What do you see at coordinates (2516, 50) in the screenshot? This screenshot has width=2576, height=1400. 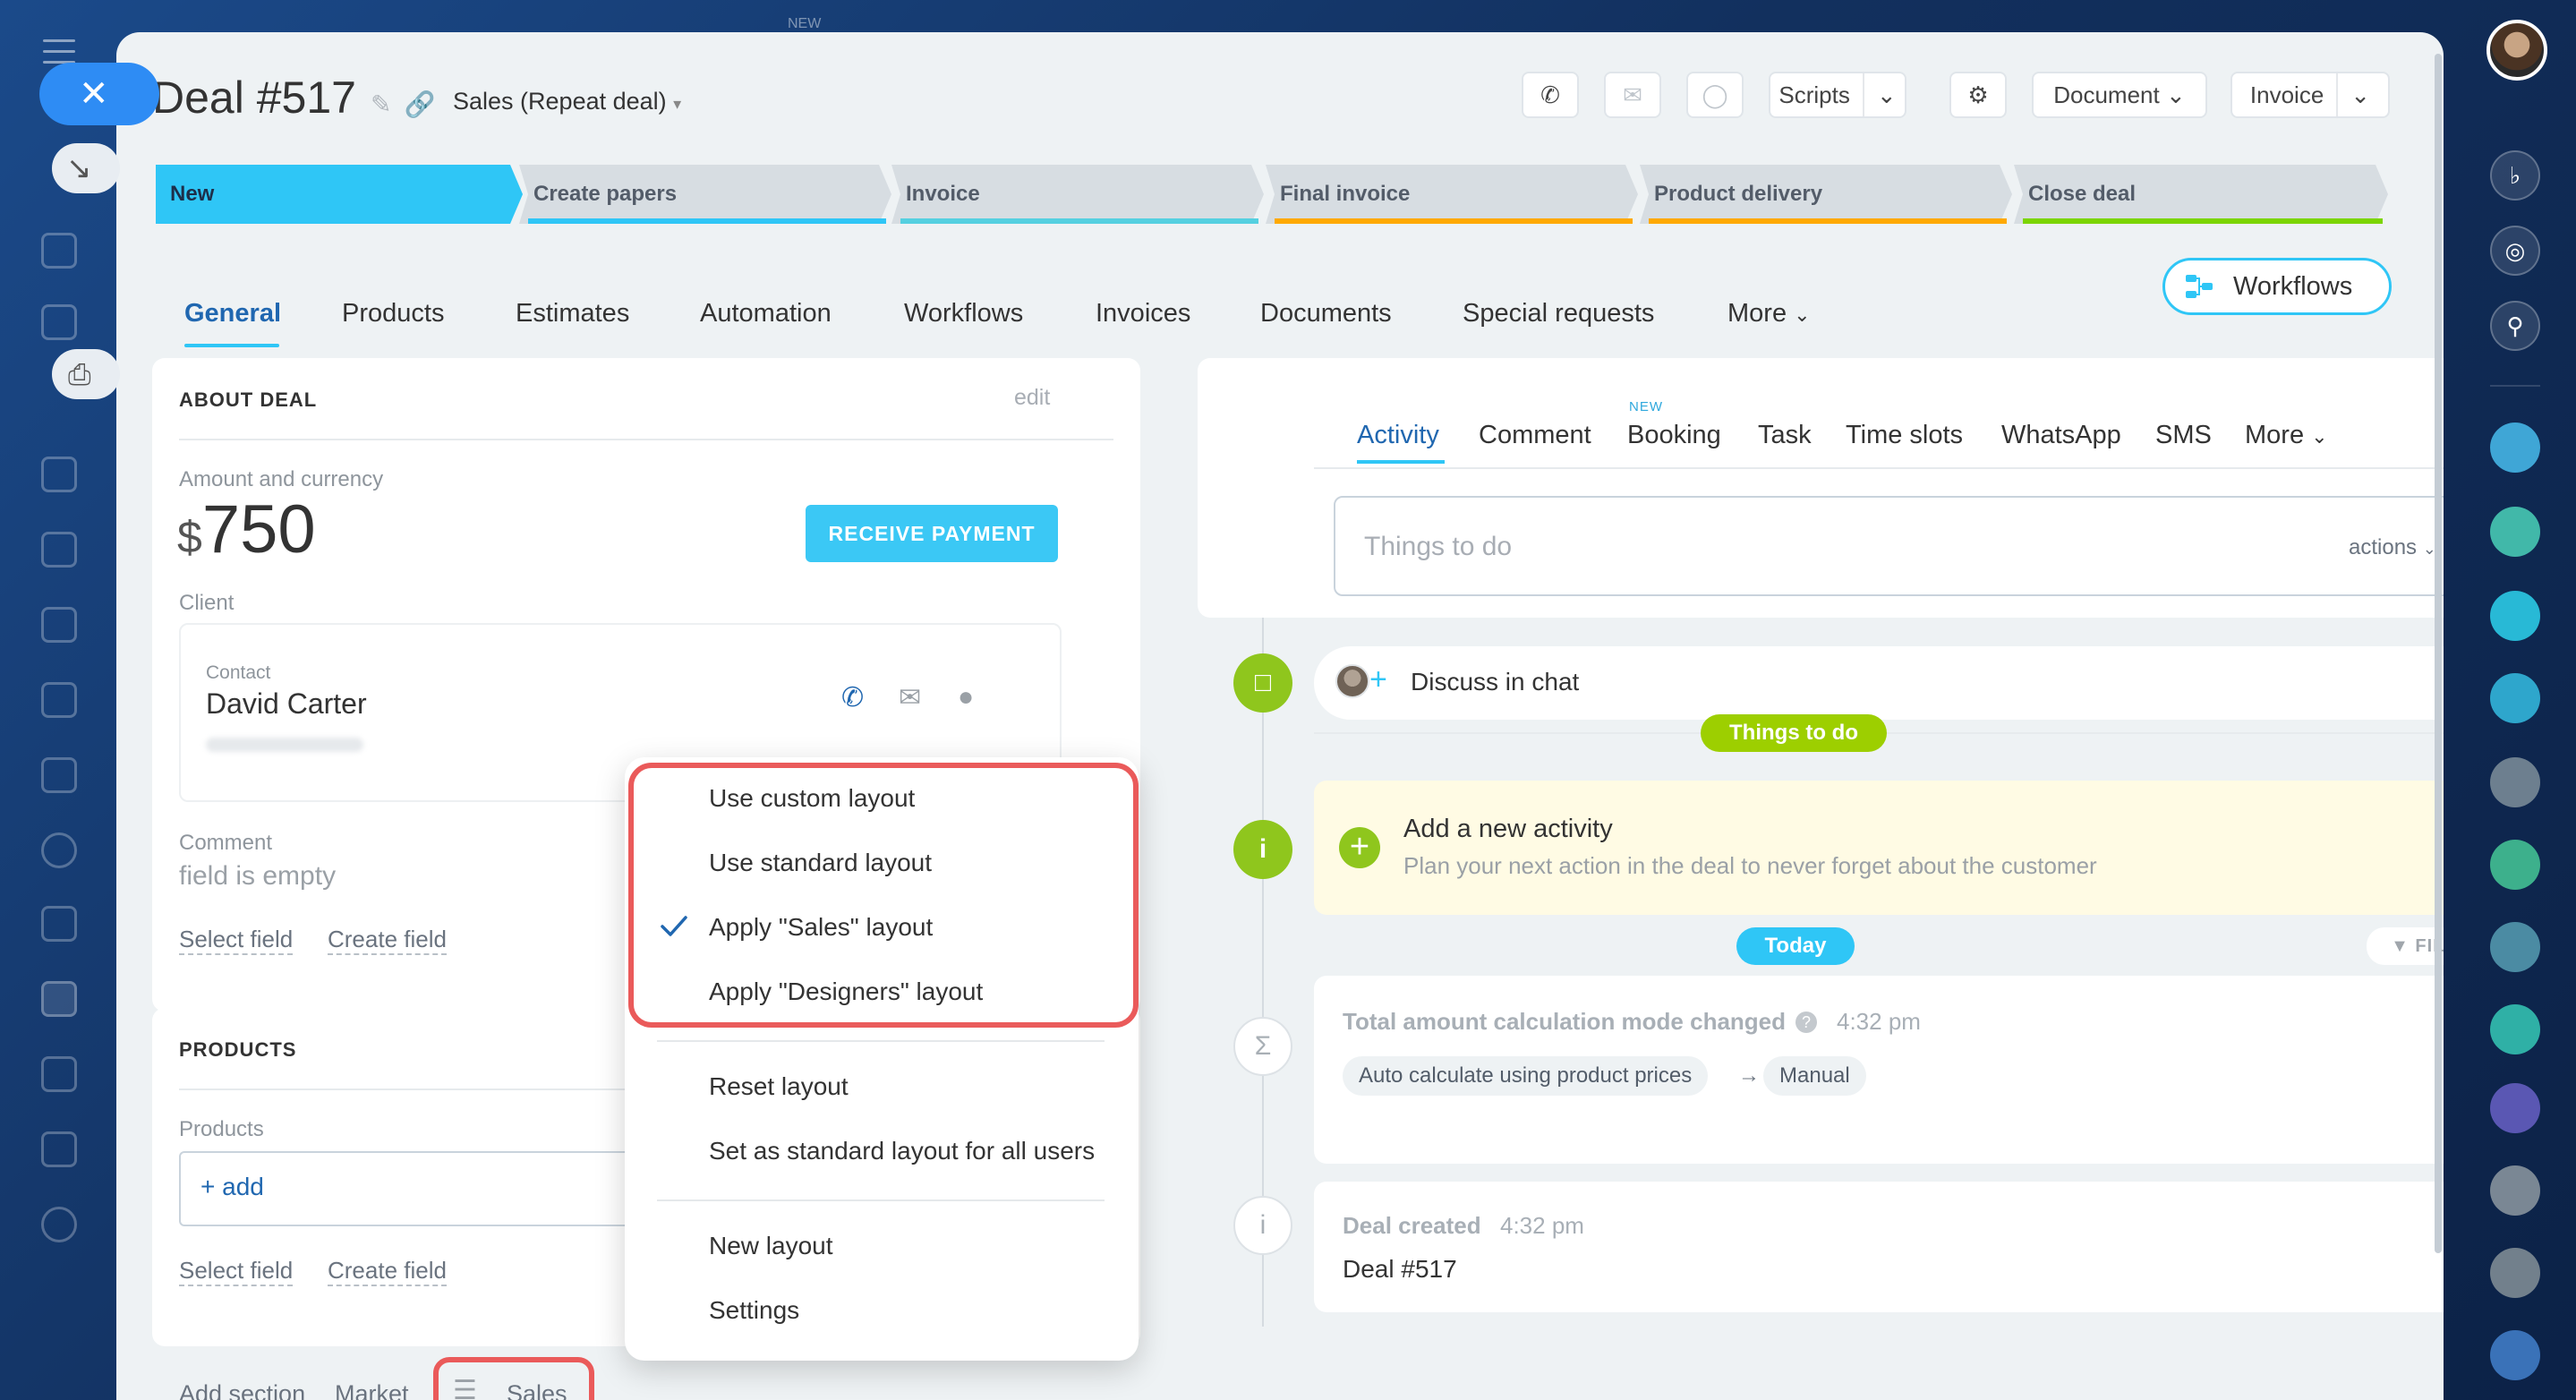 I see `user-avatar` at bounding box center [2516, 50].